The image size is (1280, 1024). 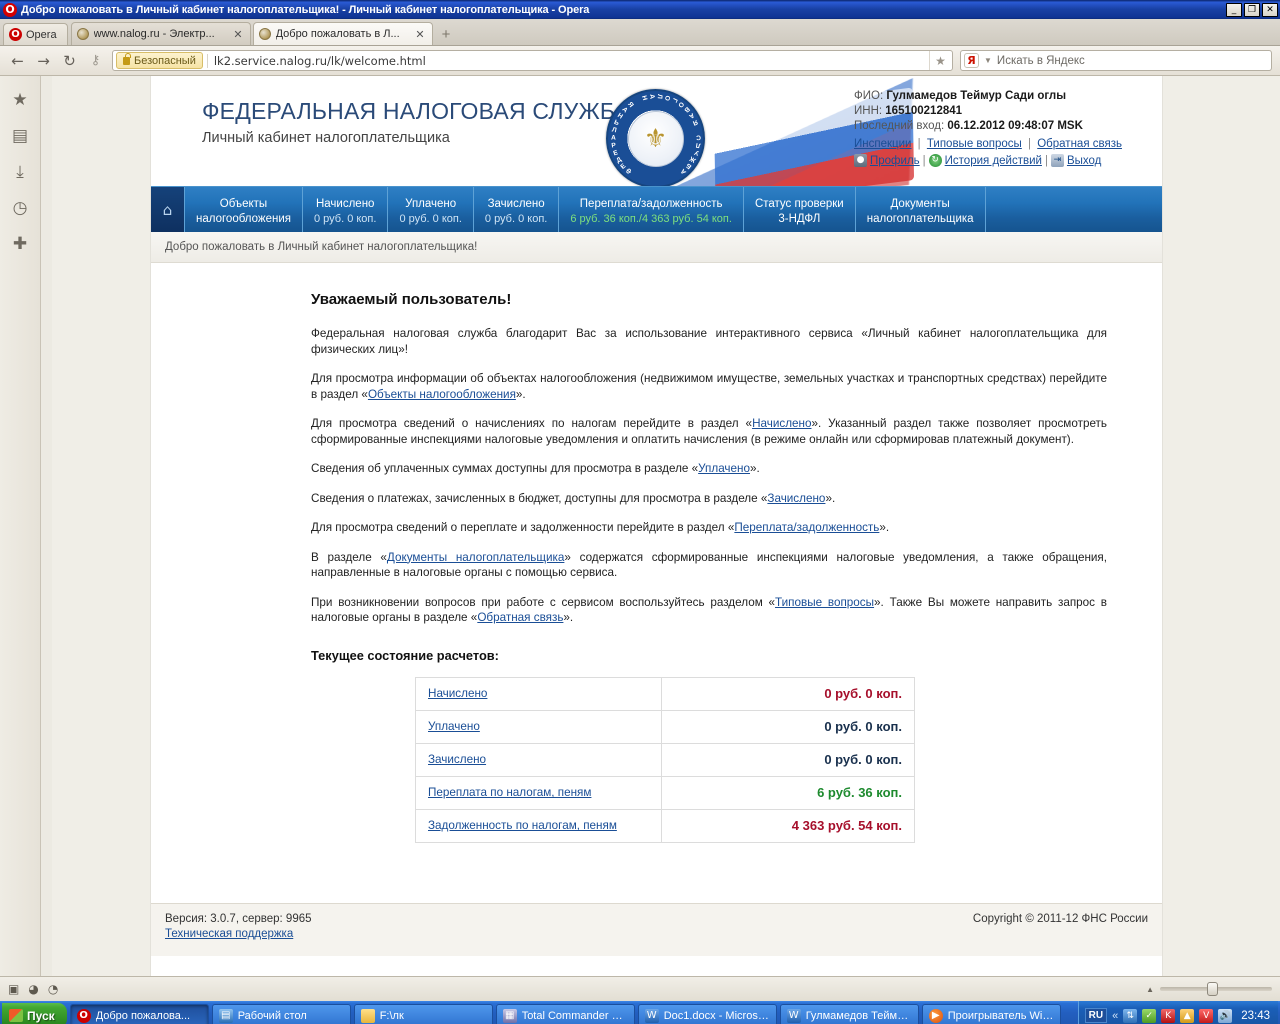 I want to click on link-logout: Выход, so click(x=1084, y=161).